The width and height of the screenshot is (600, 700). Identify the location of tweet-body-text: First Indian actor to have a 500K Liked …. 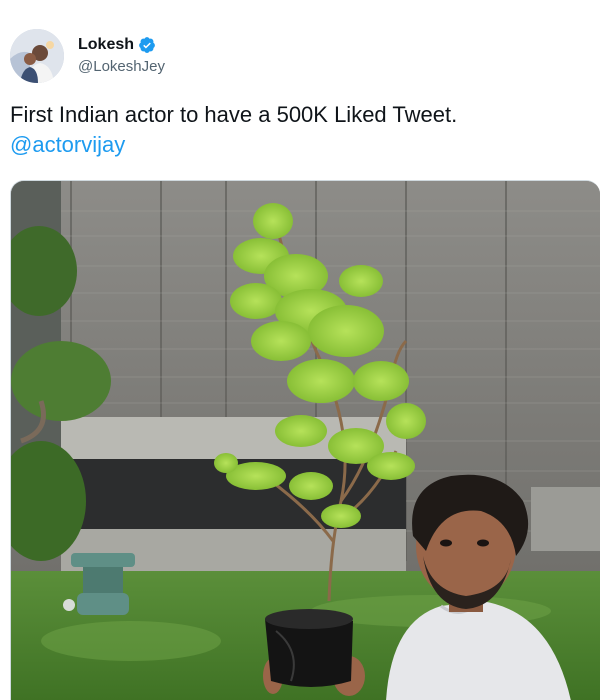
(234, 114).